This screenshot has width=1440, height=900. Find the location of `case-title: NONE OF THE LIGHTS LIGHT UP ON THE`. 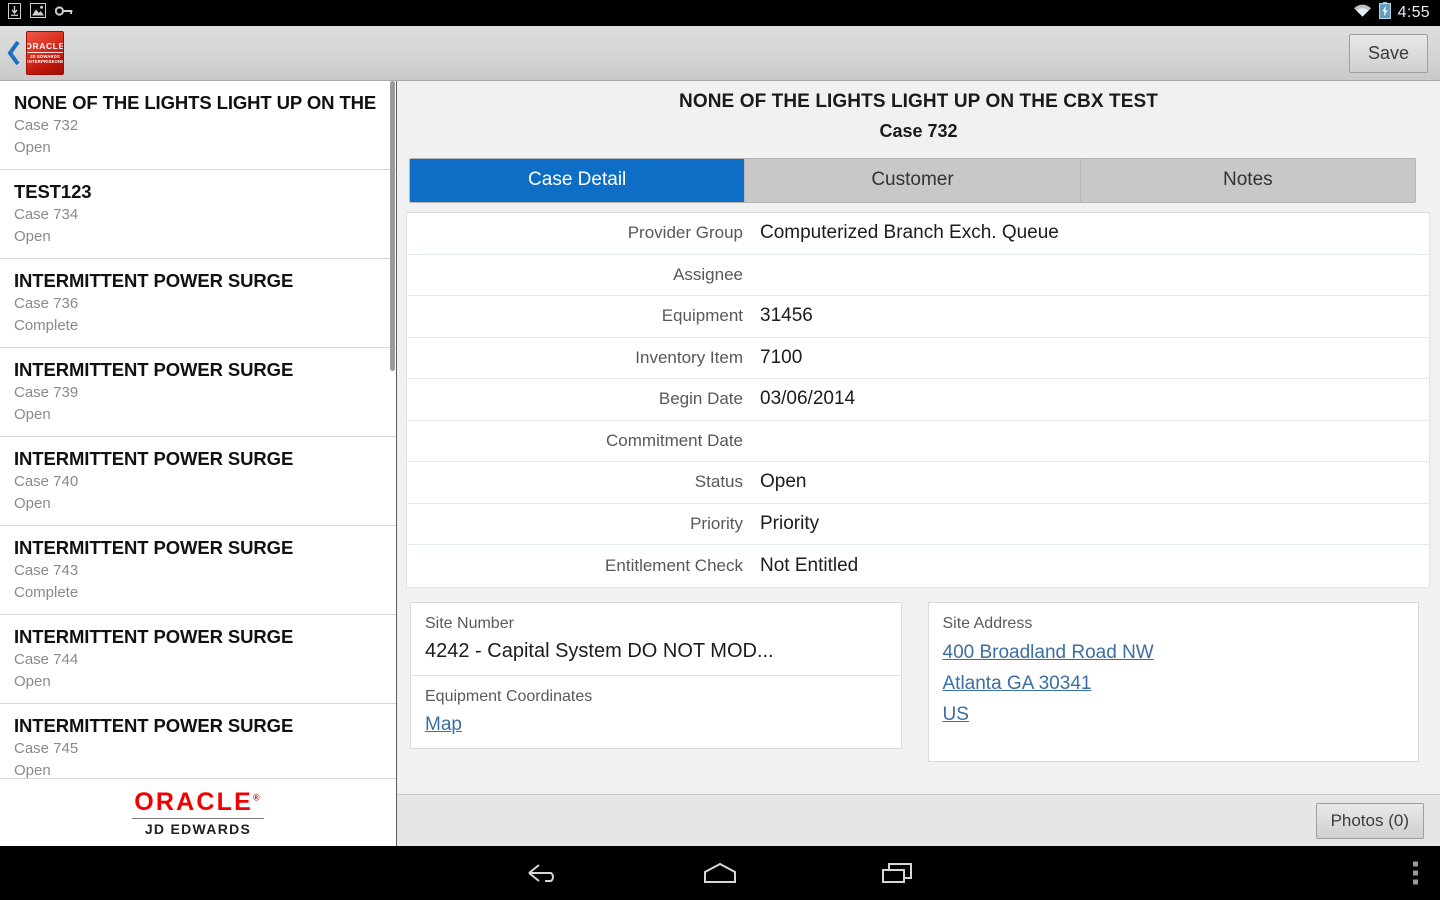

case-title: NONE OF THE LIGHTS LIGHT UP ON THE is located at coordinates (195, 102).